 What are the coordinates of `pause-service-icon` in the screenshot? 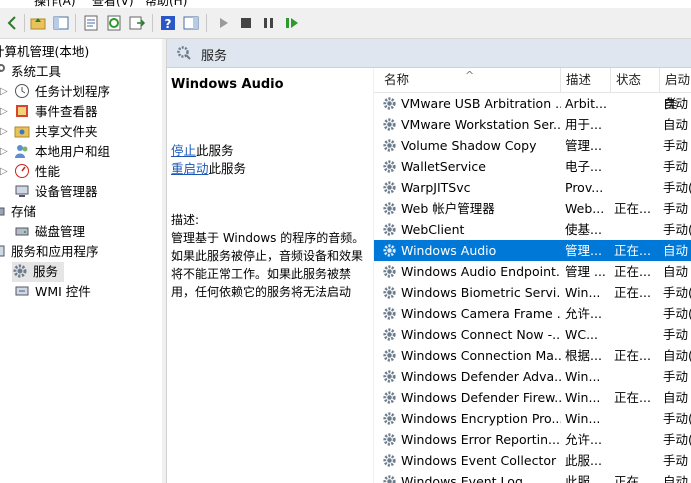 It's located at (269, 23).